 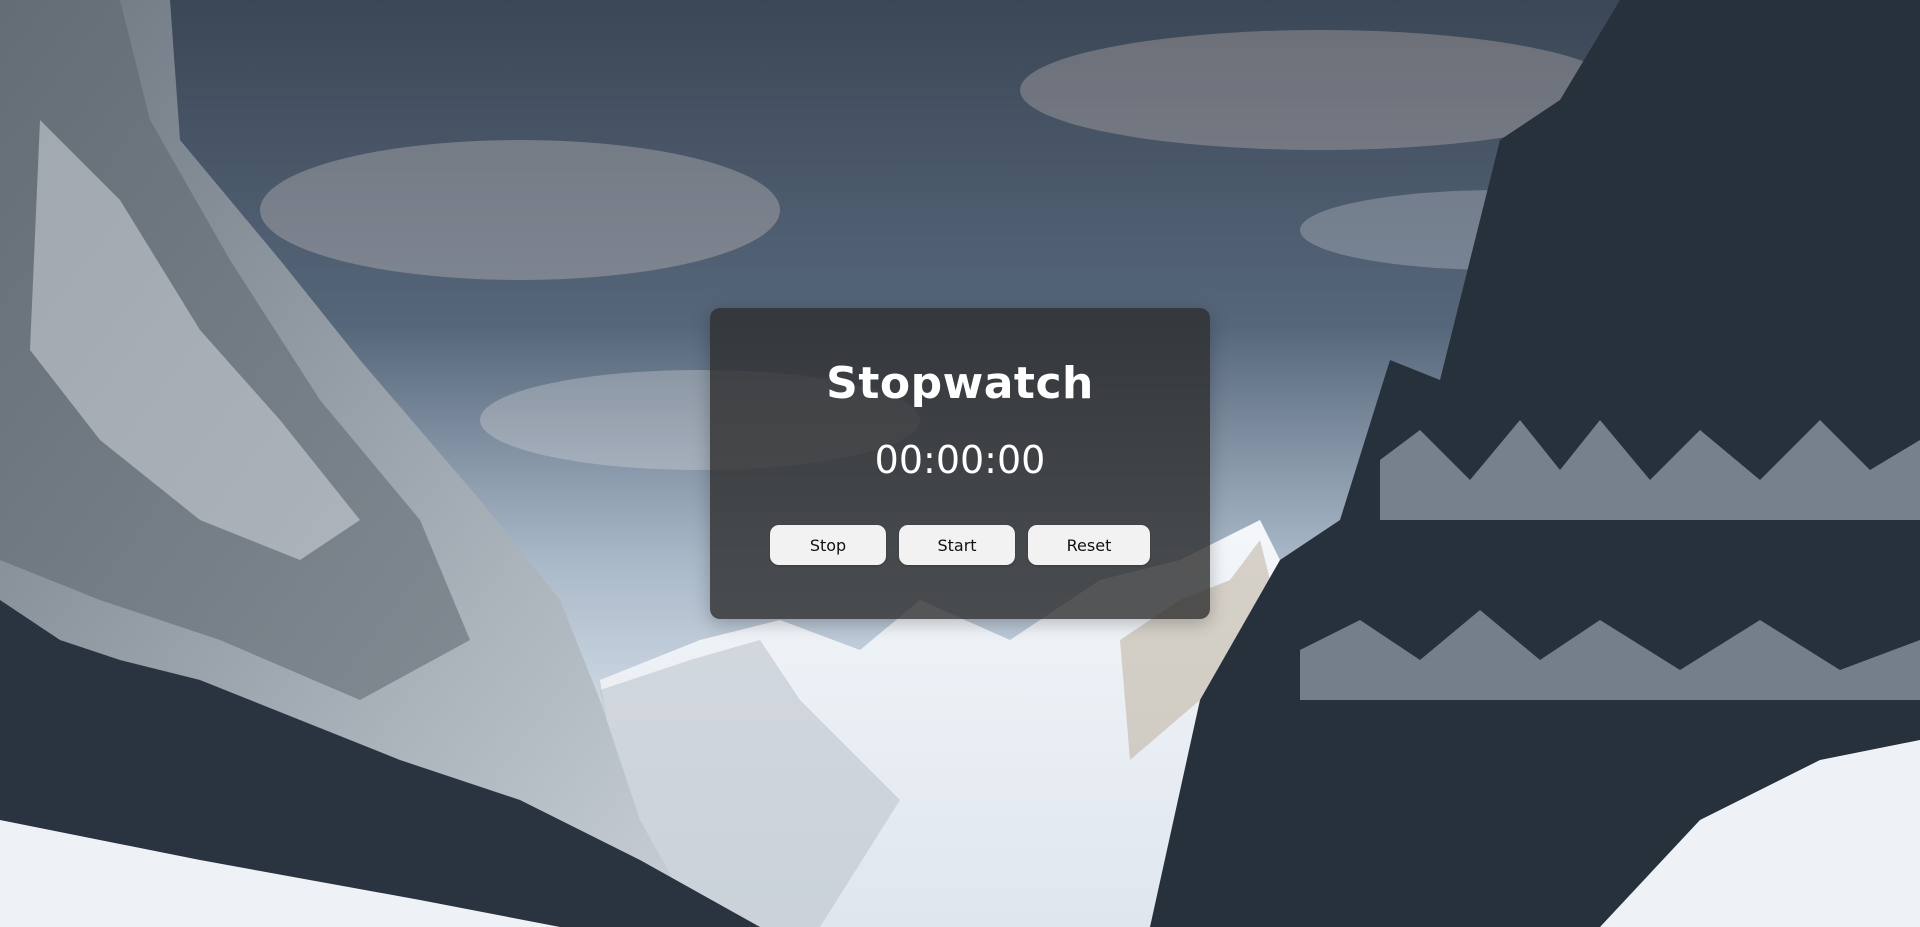 What do you see at coordinates (960, 460) in the screenshot?
I see `time-display: 00:00:00` at bounding box center [960, 460].